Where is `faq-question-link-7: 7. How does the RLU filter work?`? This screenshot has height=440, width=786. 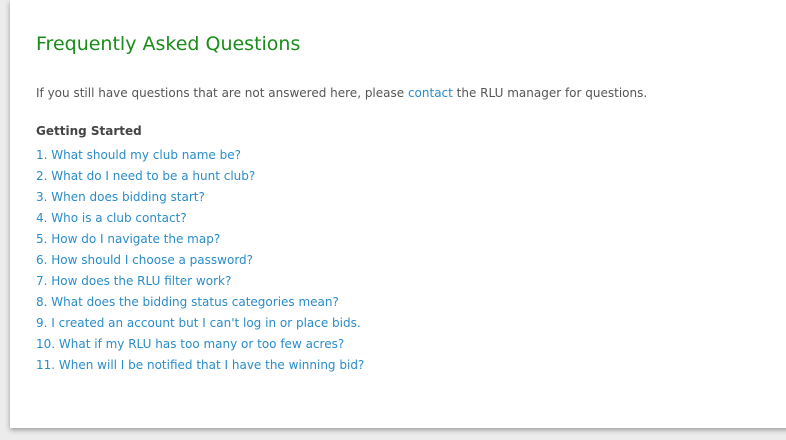 faq-question-link-7: 7. How does the RLU filter work? is located at coordinates (133, 281).